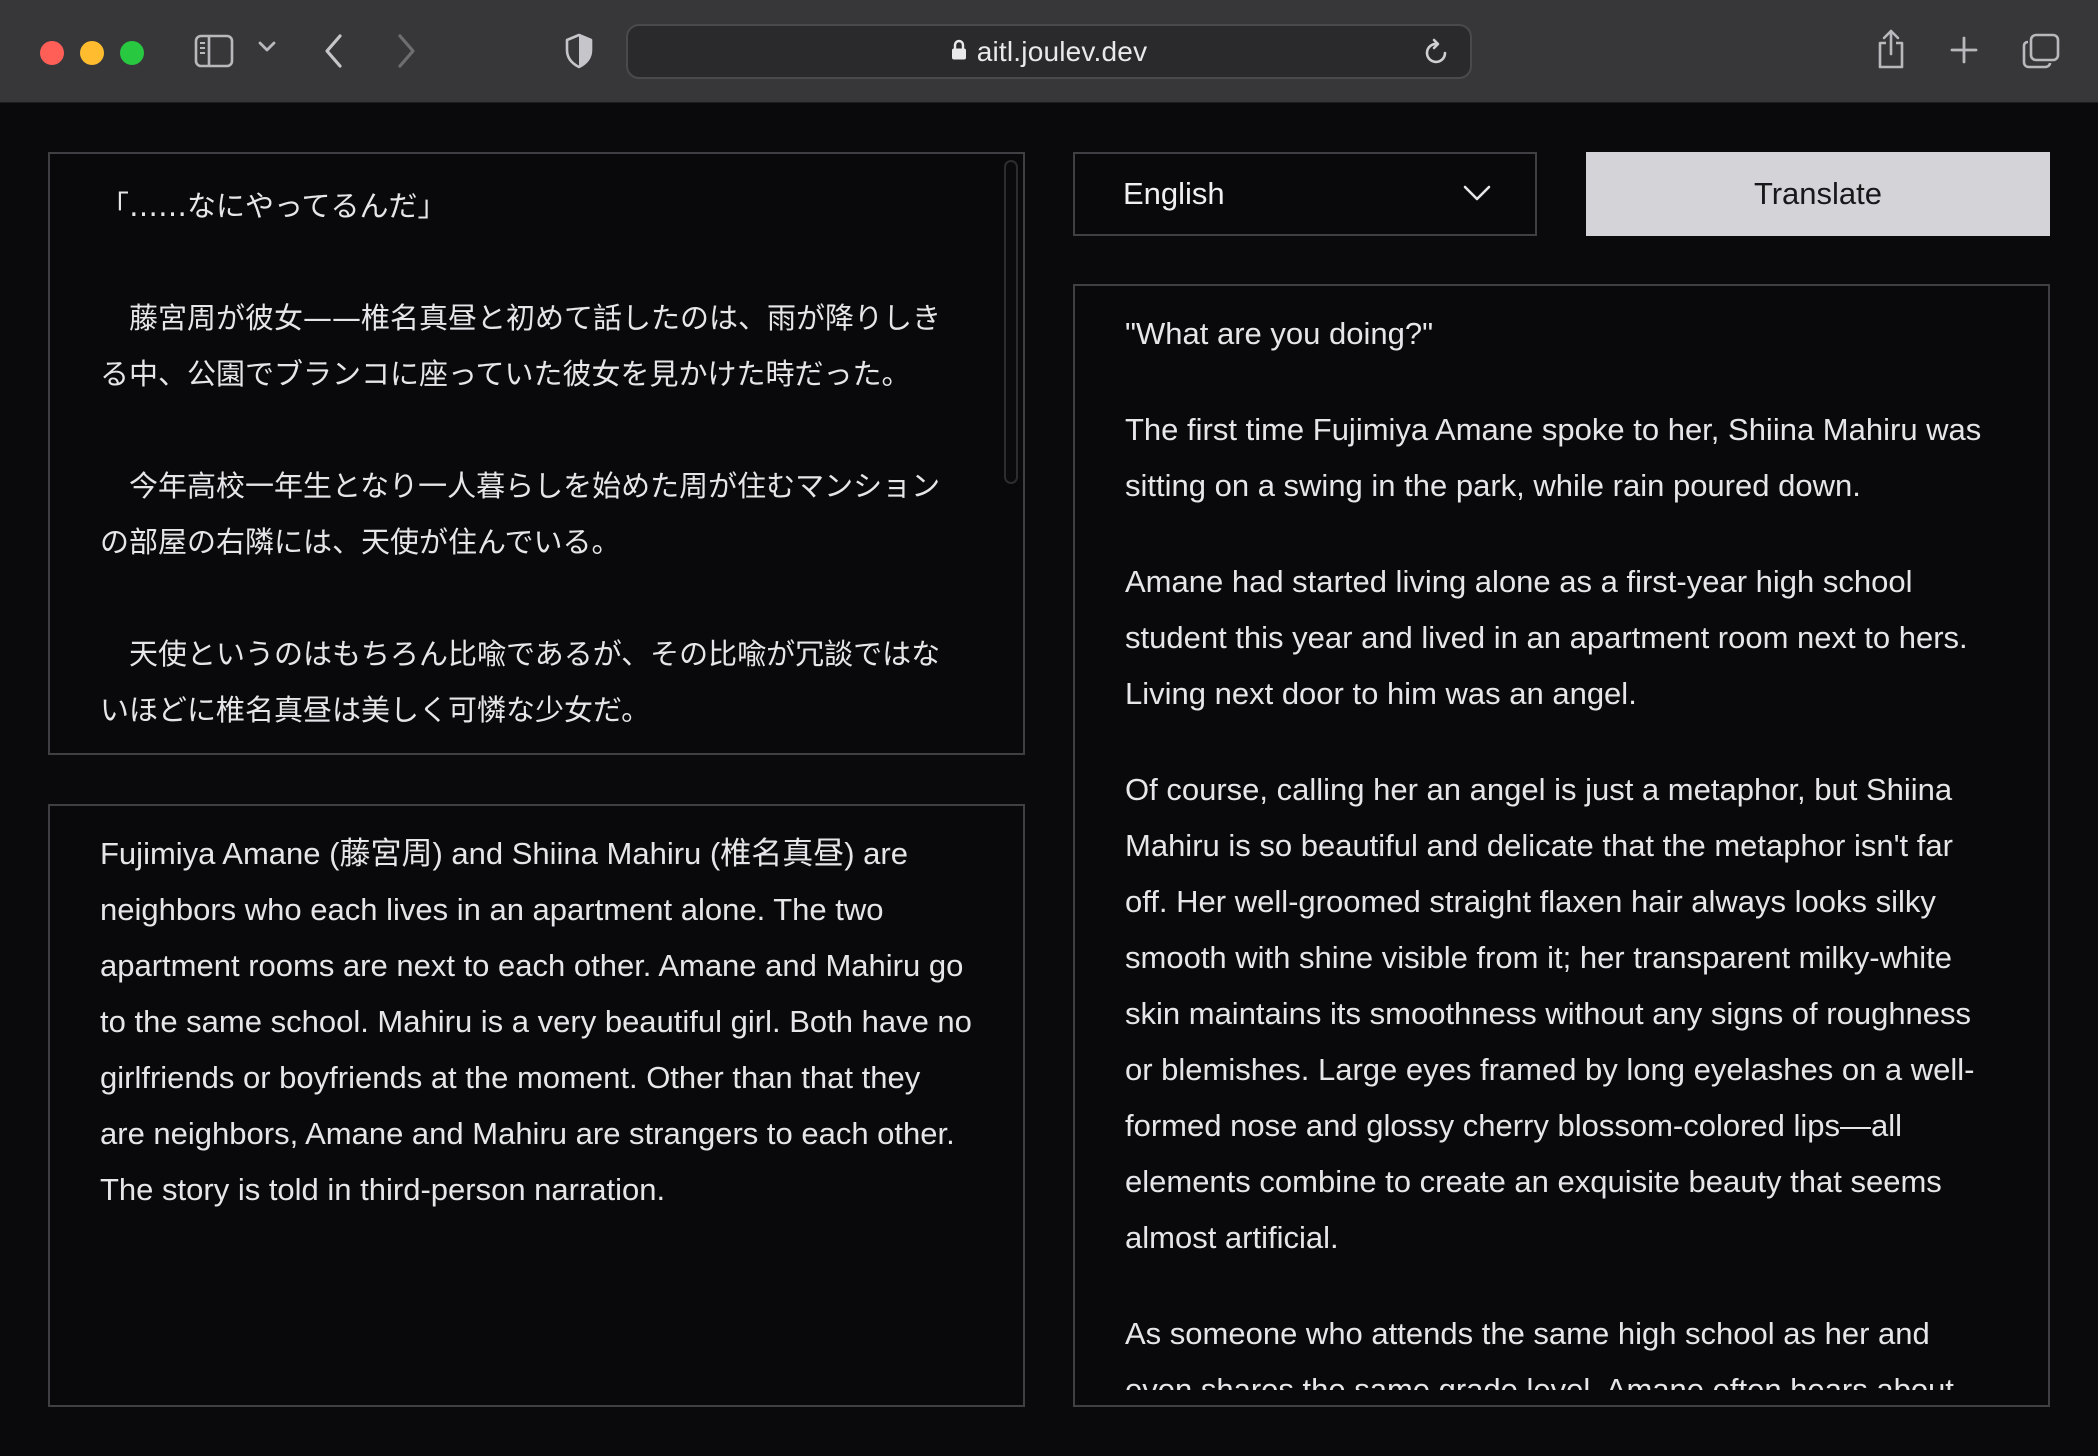  What do you see at coordinates (1437, 54) in the screenshot?
I see `reload-icon` at bounding box center [1437, 54].